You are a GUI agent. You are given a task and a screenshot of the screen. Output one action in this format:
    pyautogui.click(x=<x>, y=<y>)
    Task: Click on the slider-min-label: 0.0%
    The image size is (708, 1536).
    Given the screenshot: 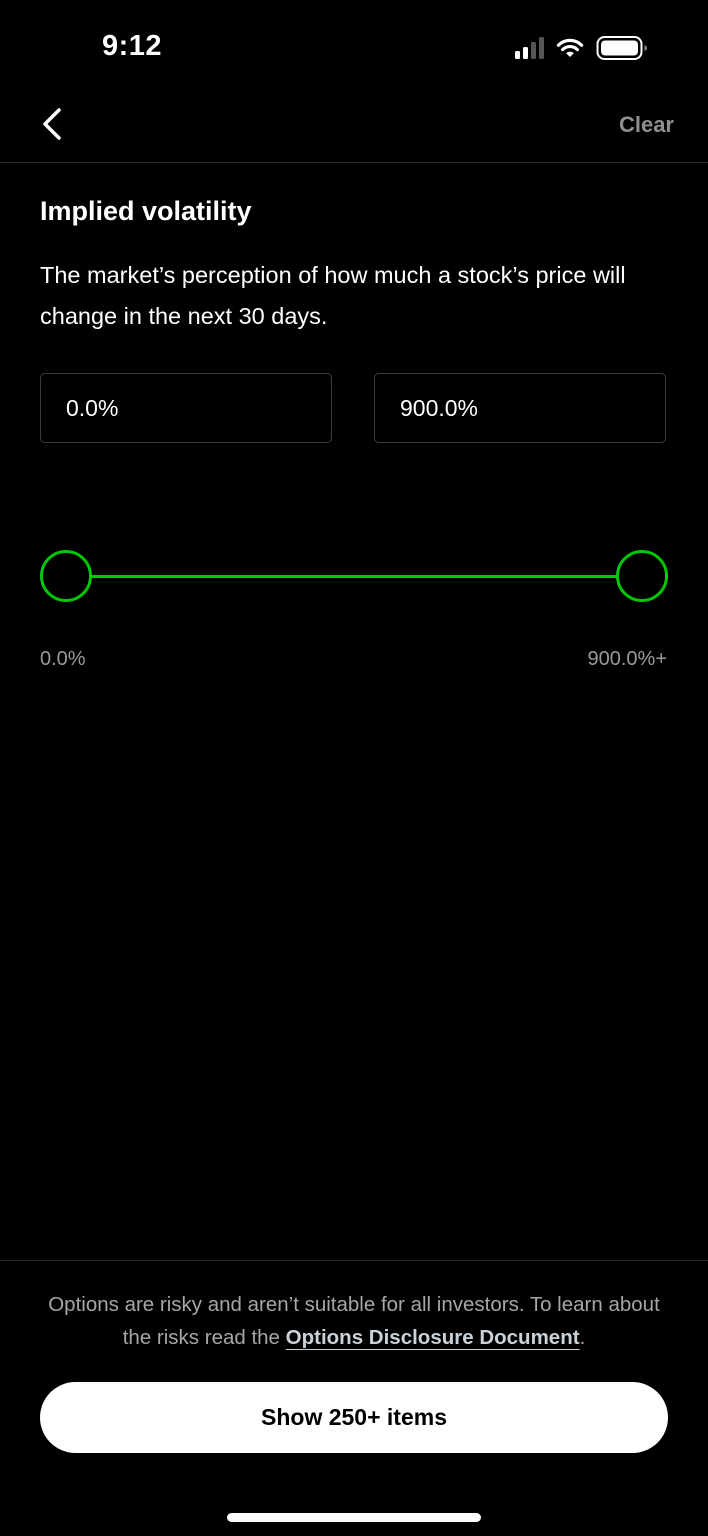 What is the action you would take?
    pyautogui.click(x=63, y=659)
    